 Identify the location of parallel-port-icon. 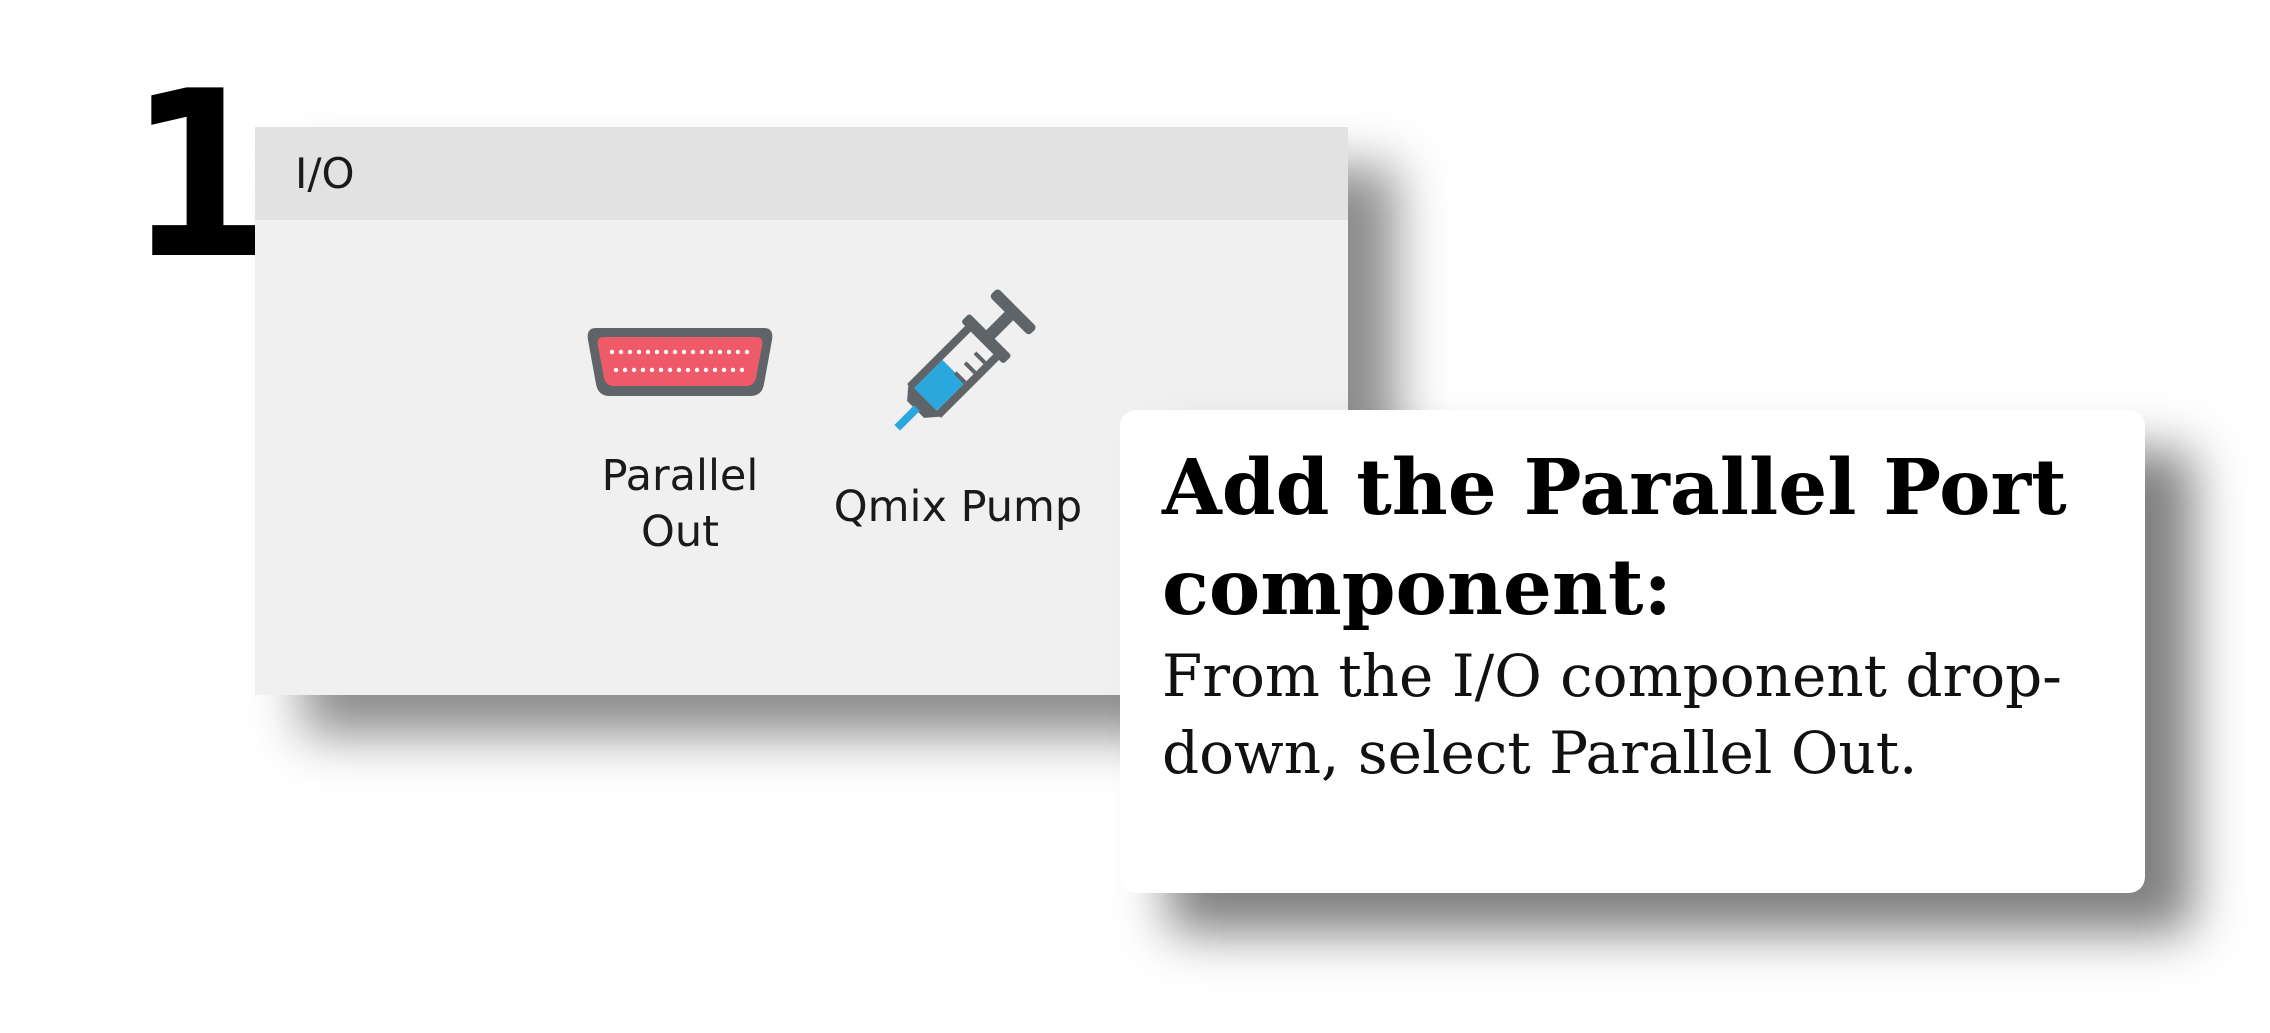
(680, 362).